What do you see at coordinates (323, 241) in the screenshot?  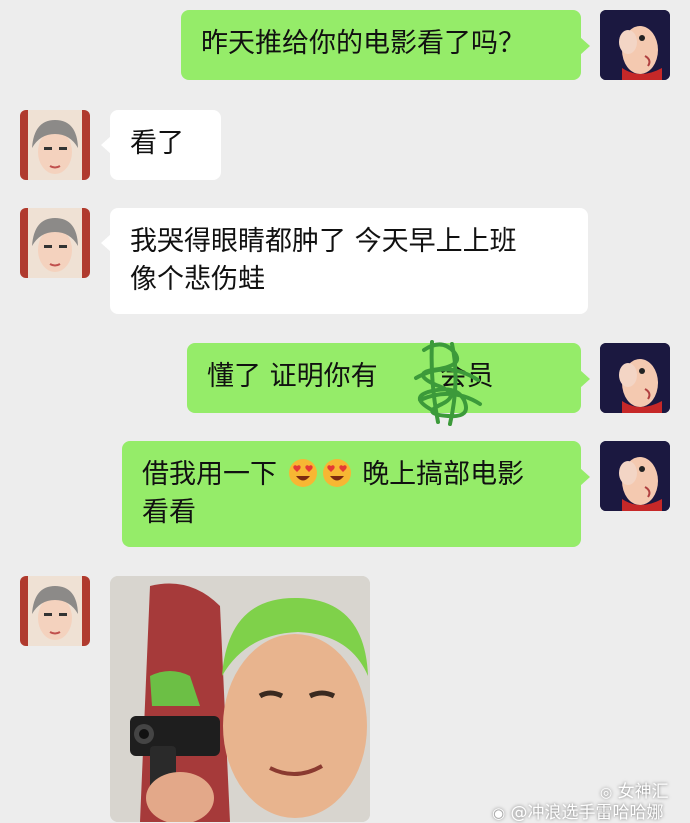 I see `message-text: 我哭得眼睛都肿了 今天早上上班` at bounding box center [323, 241].